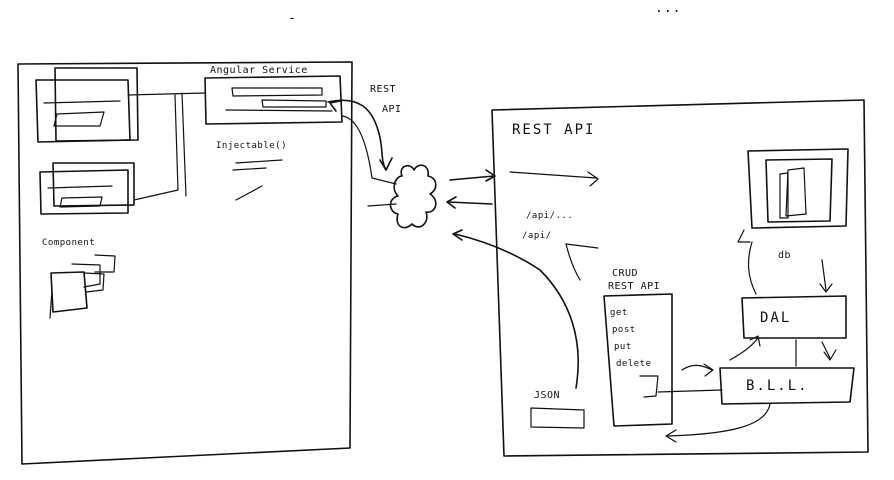  What do you see at coordinates (547, 395) in the screenshot?
I see `json-label: JSON` at bounding box center [547, 395].